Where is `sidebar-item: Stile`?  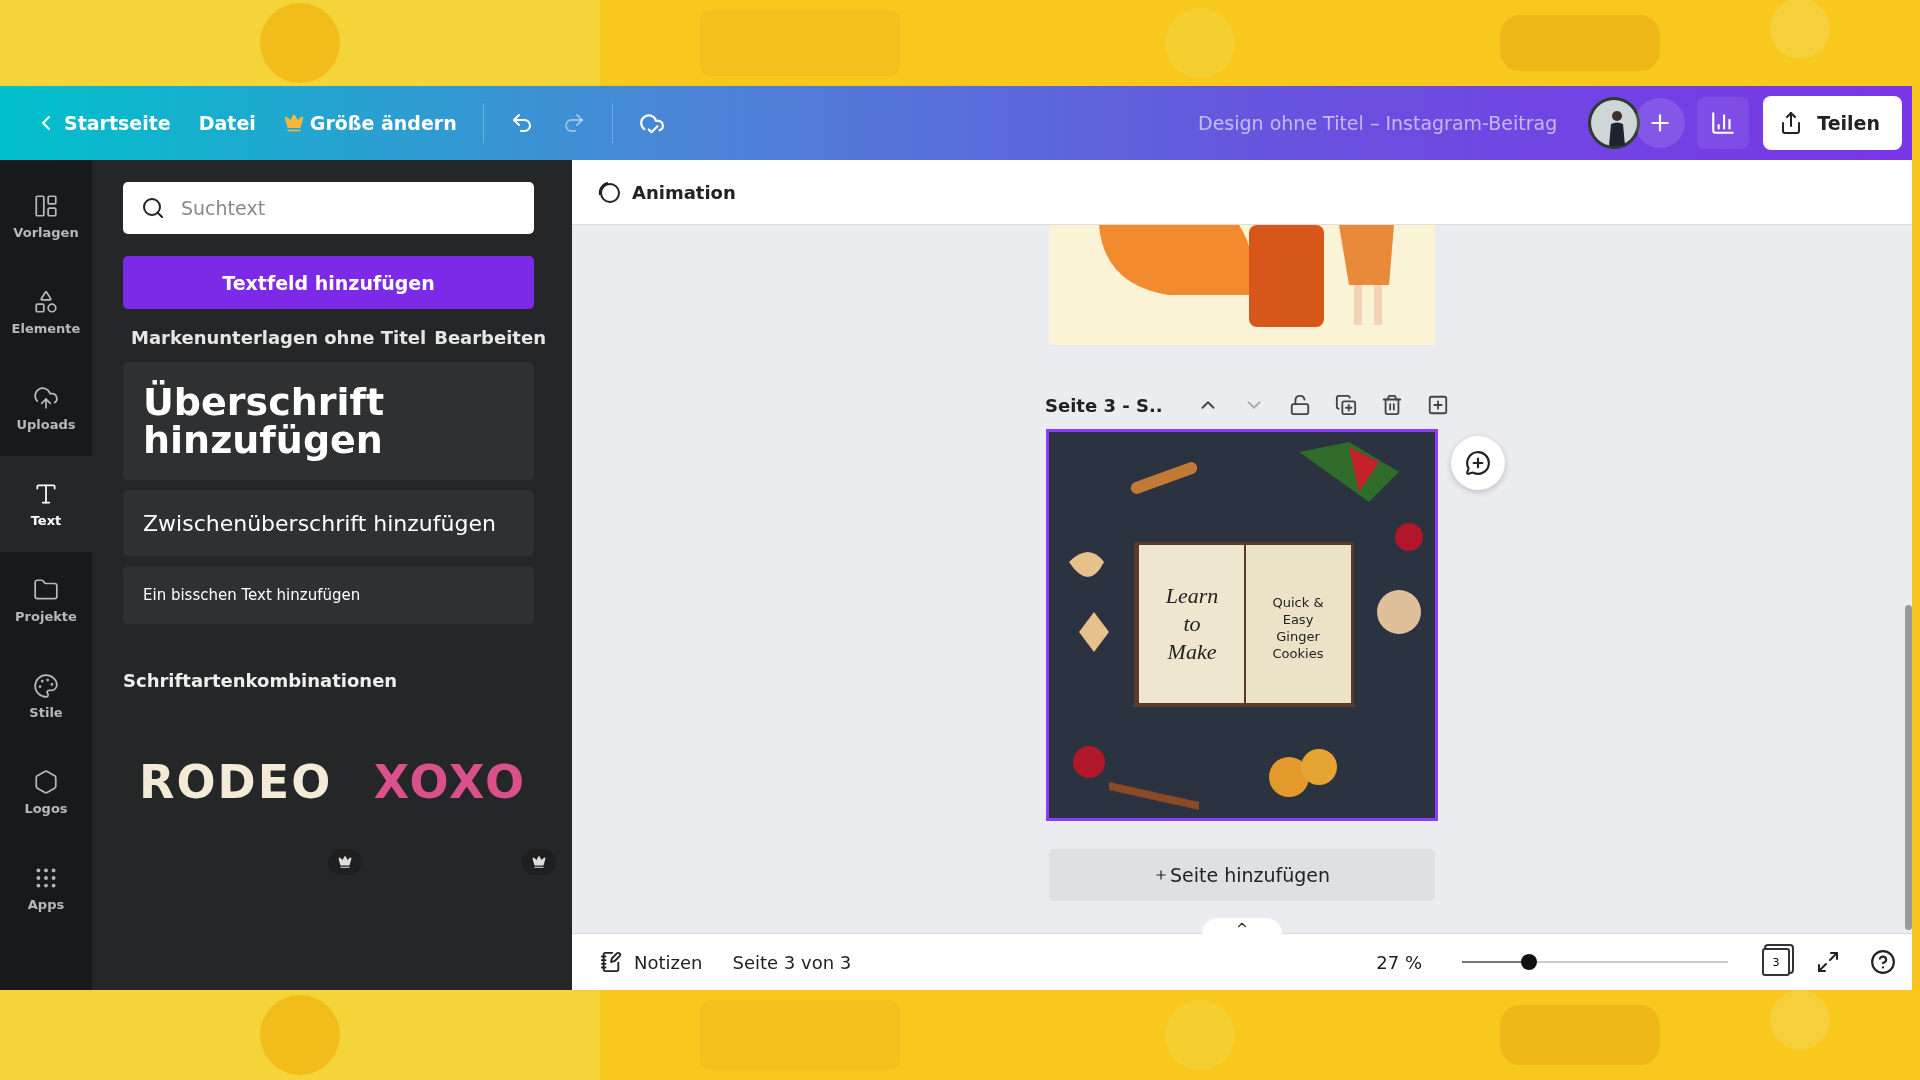 sidebar-item: Stile is located at coordinates (46, 696).